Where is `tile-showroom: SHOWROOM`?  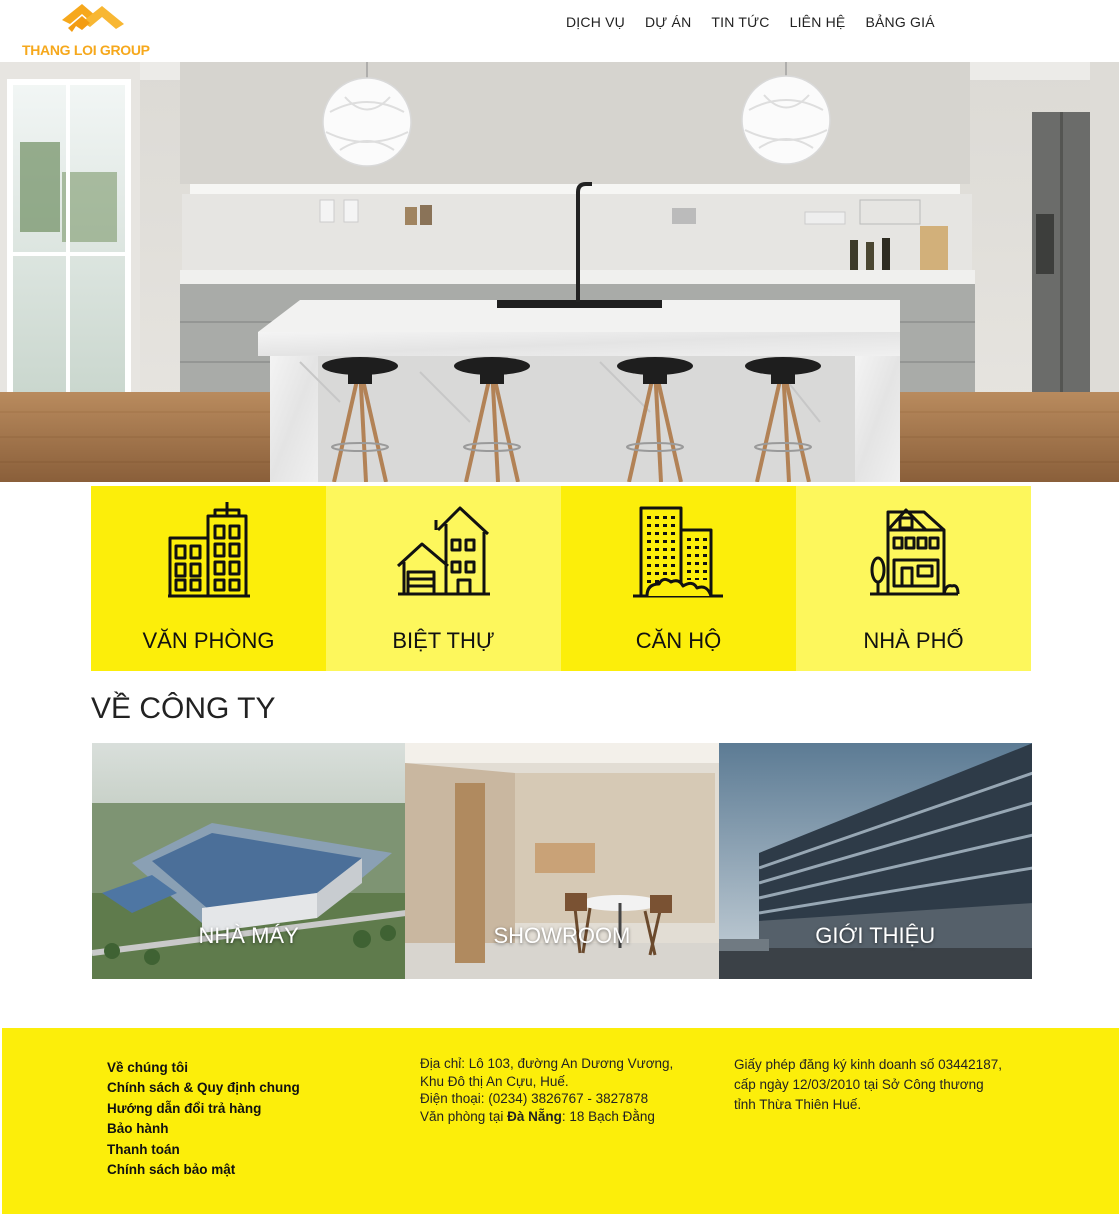
tile-showroom: SHOWROOM is located at coordinates (562, 861).